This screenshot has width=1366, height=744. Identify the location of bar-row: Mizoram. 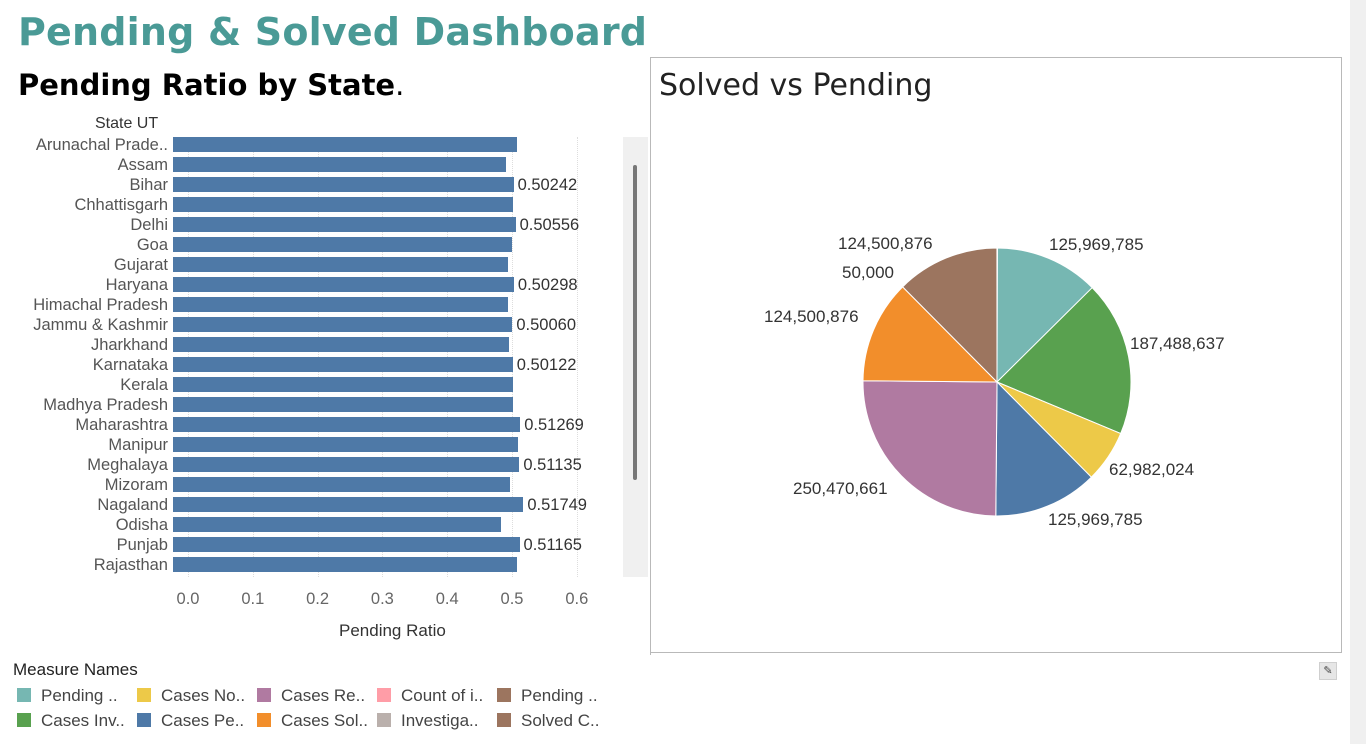
(312, 485).